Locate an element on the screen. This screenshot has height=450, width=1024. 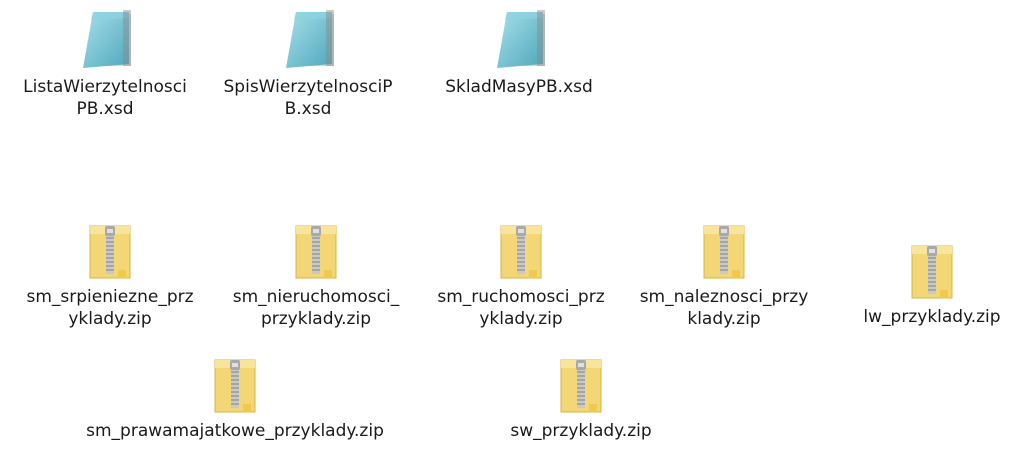
file-item-lw-przyklady-zip: lw_przyklady.zip is located at coordinates (932, 285).